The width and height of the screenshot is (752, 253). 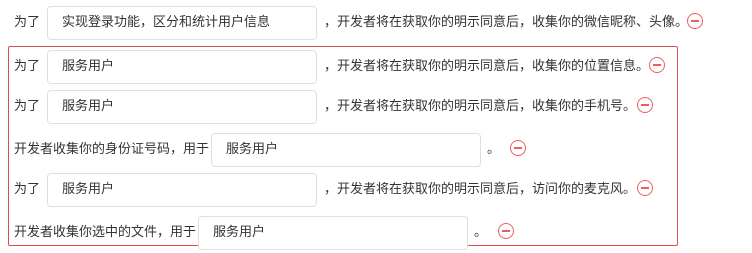 I want to click on row-suffix: ，开发者将在获取你的明示同意后，收集你的微信昵称、头像。, so click(x=506, y=22).